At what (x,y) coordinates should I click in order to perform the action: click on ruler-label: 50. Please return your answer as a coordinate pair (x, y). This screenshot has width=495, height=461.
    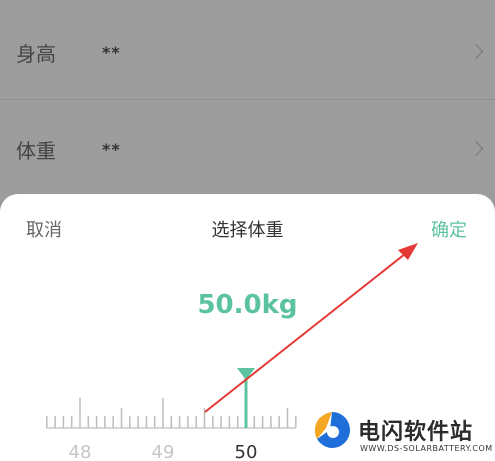
    Looking at the image, I should click on (246, 451).